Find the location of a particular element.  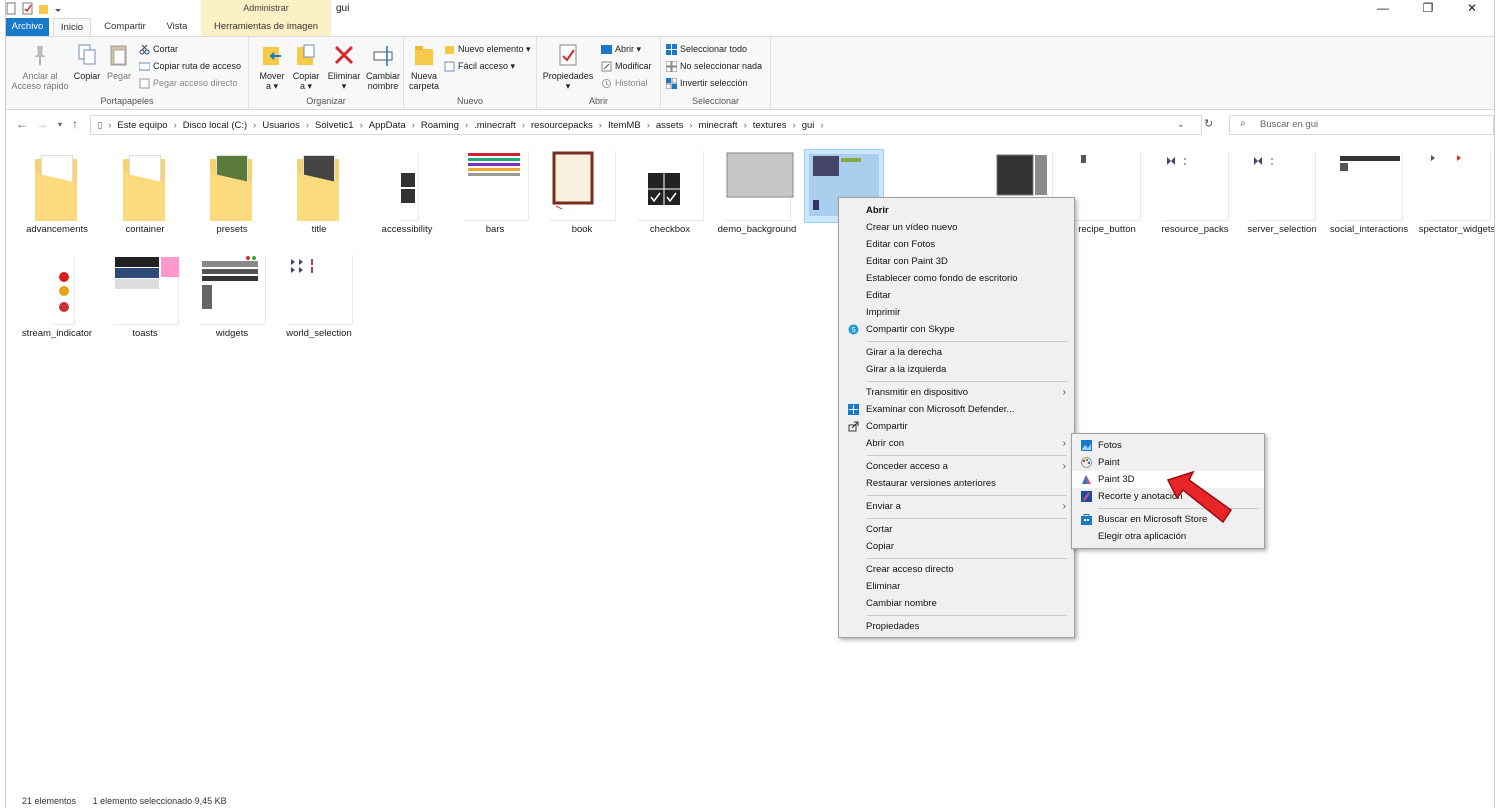

paste-button: Pegar is located at coordinates (119, 61).